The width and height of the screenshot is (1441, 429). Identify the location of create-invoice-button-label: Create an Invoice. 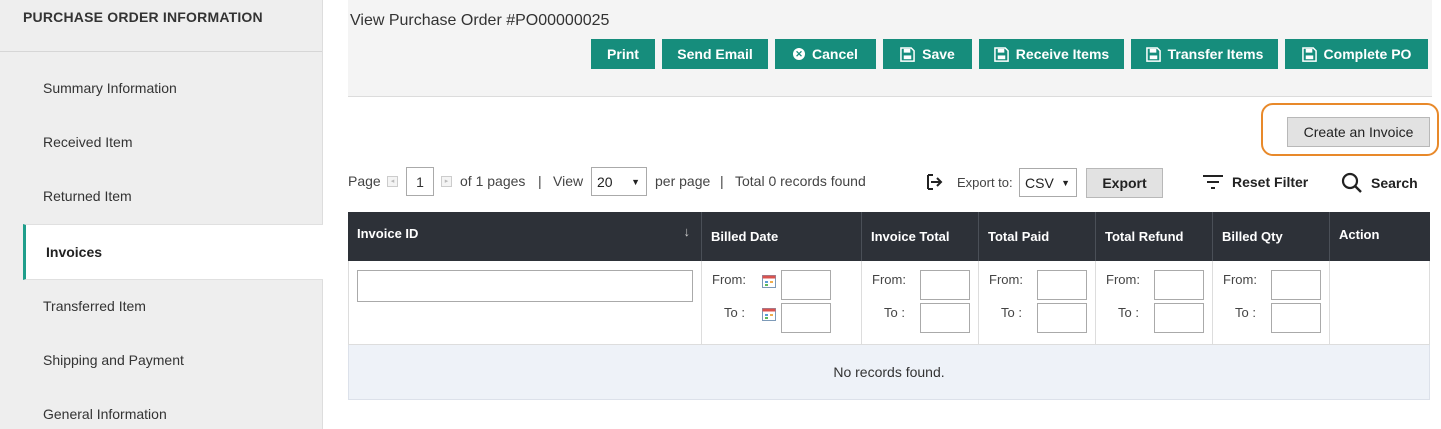
(1358, 132).